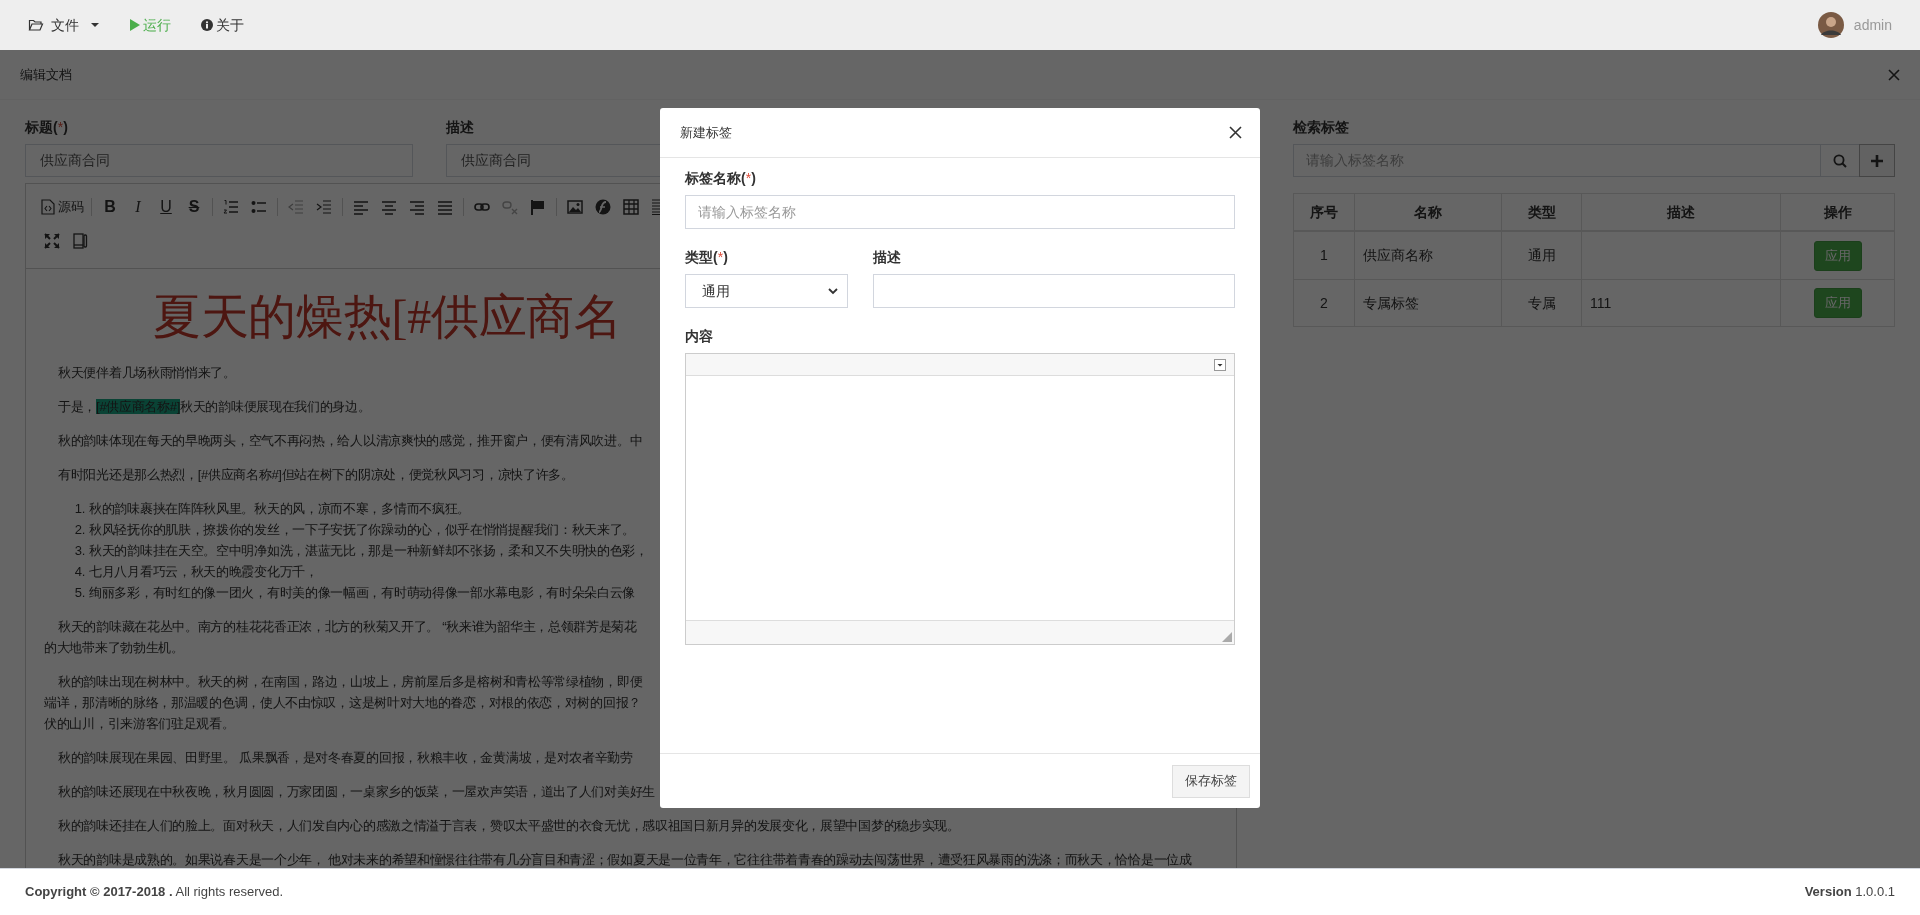 The width and height of the screenshot is (1920, 915). What do you see at coordinates (510, 207) in the screenshot?
I see `unlink-icon` at bounding box center [510, 207].